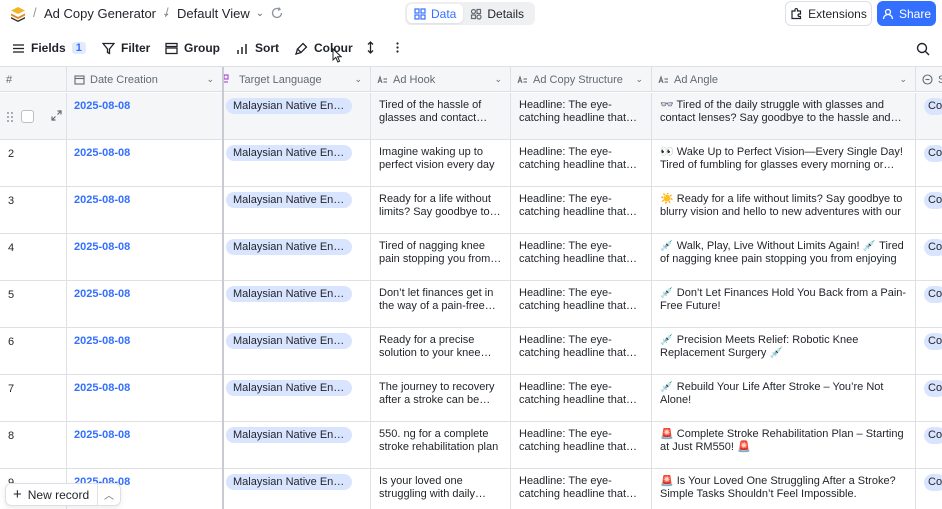 This screenshot has height=509, width=942. What do you see at coordinates (220, 13) in the screenshot?
I see `breadcrumb-view: Default View ⌄` at bounding box center [220, 13].